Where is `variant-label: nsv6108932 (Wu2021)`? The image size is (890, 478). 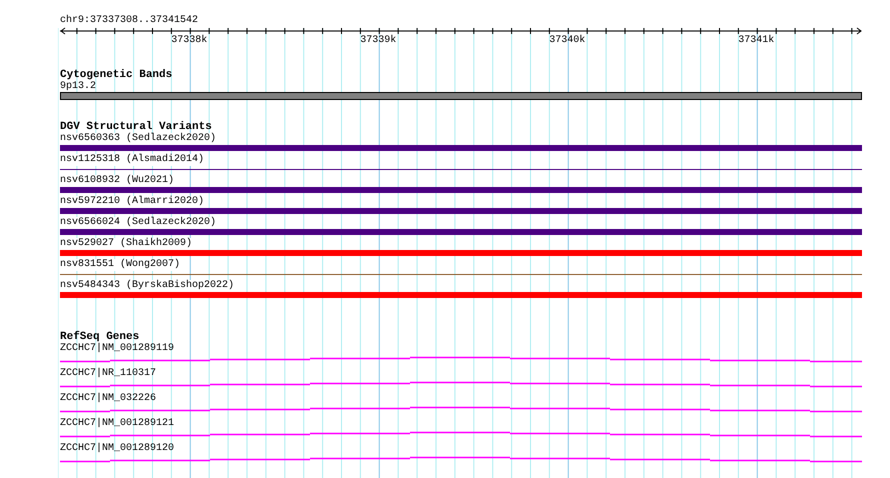 variant-label: nsv6108932 (Wu2021) is located at coordinates (117, 181).